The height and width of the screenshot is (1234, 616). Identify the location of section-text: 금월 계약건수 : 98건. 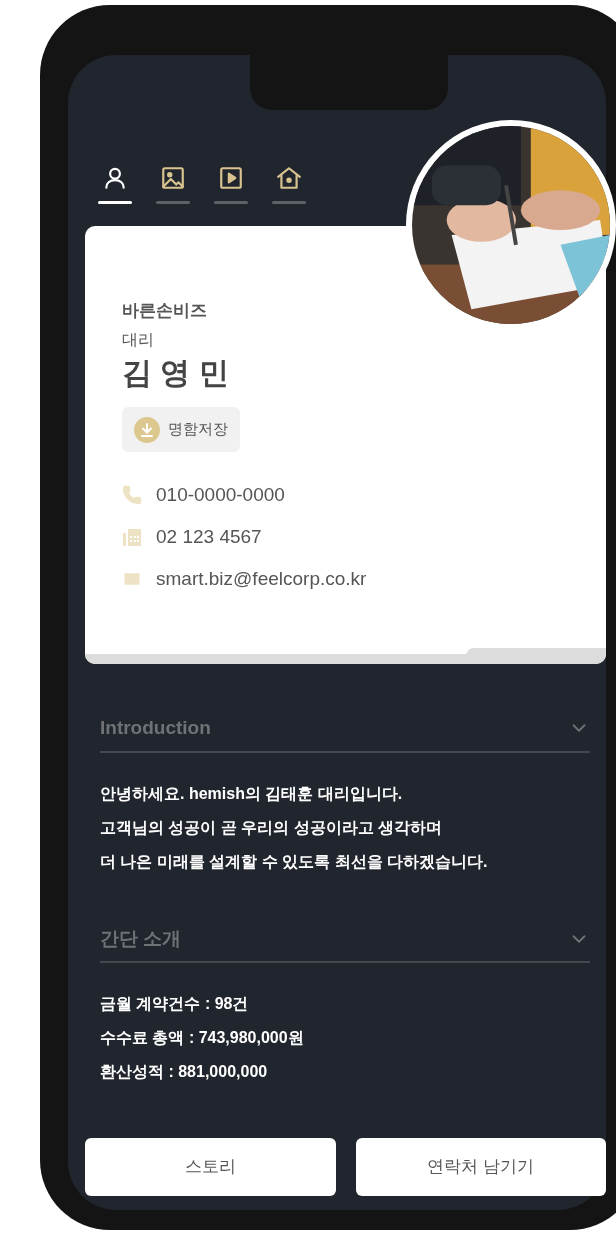
(175, 1004).